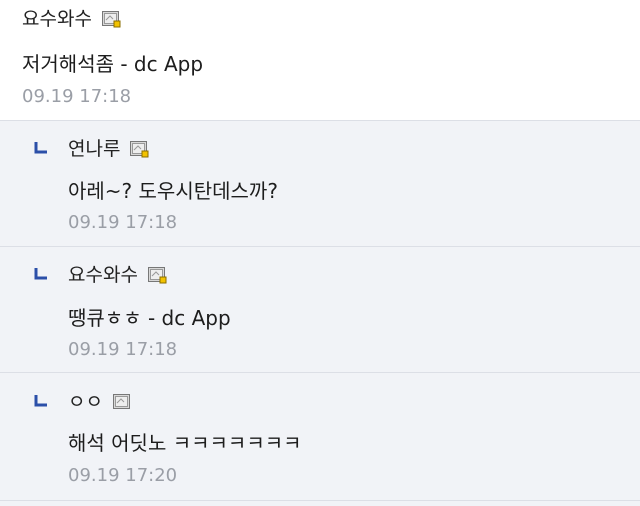  I want to click on reply-time: 09.19 17:20, so click(123, 475).